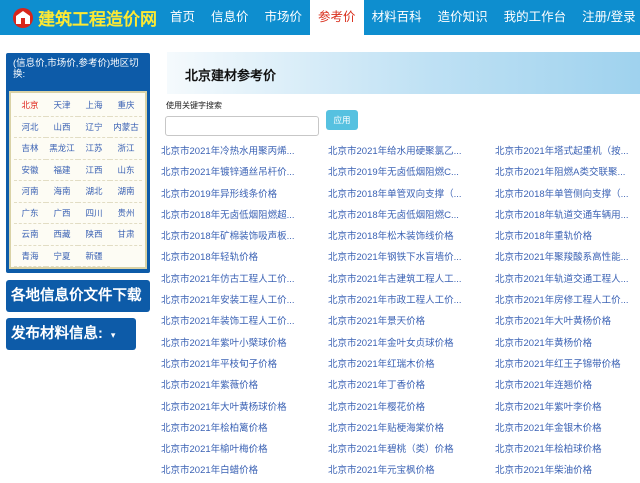 The width and height of the screenshot is (640, 483). I want to click on region-link: 山西, so click(62, 127).